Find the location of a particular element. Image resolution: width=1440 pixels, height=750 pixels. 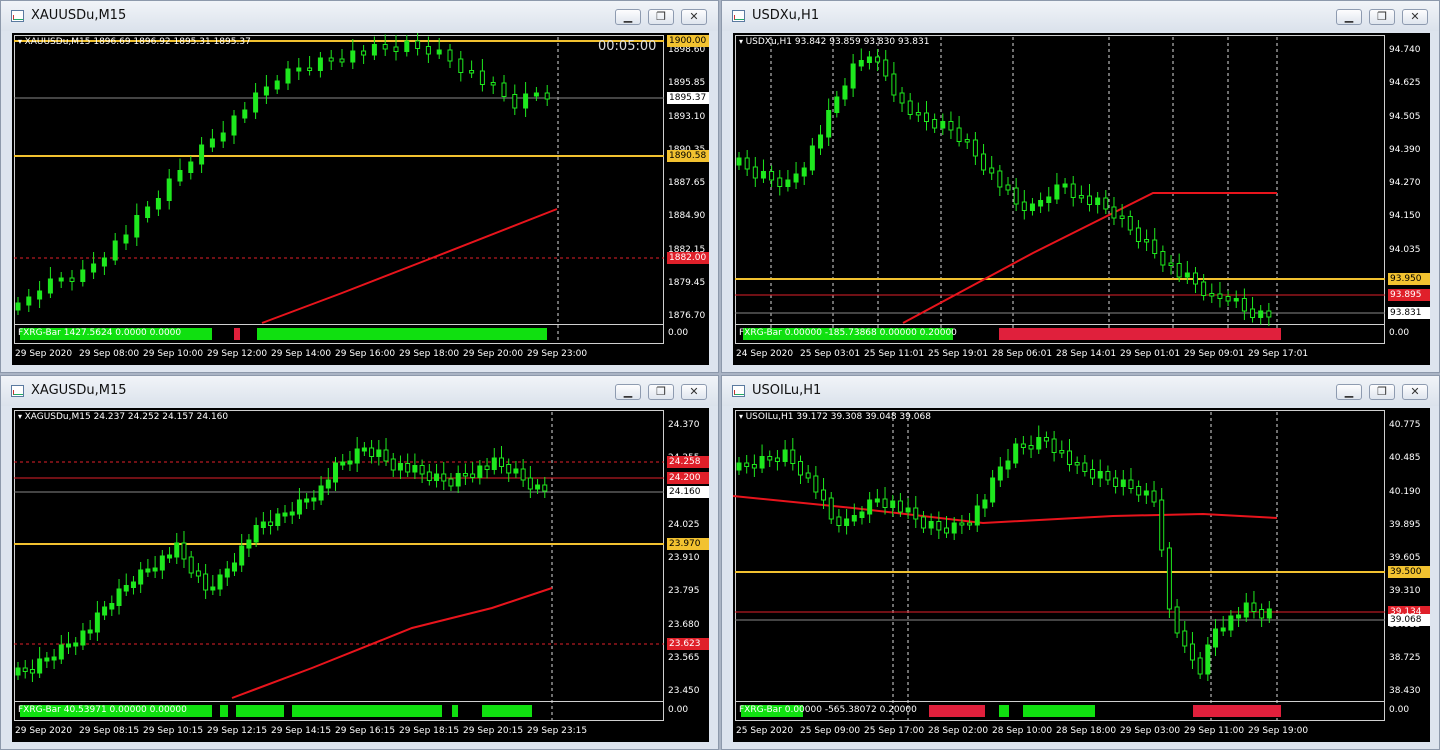

window-titlebar: XAGUSDu,M15 ▁ ❐ ✕ is located at coordinates (359, 391).